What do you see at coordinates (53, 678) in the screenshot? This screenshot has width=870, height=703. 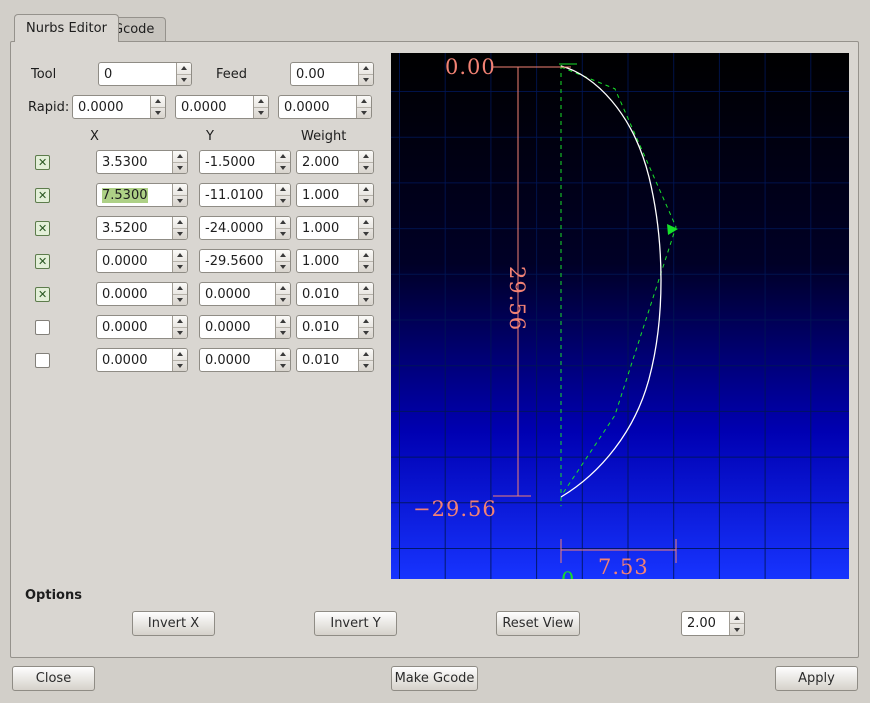 I see `close-button: Close` at bounding box center [53, 678].